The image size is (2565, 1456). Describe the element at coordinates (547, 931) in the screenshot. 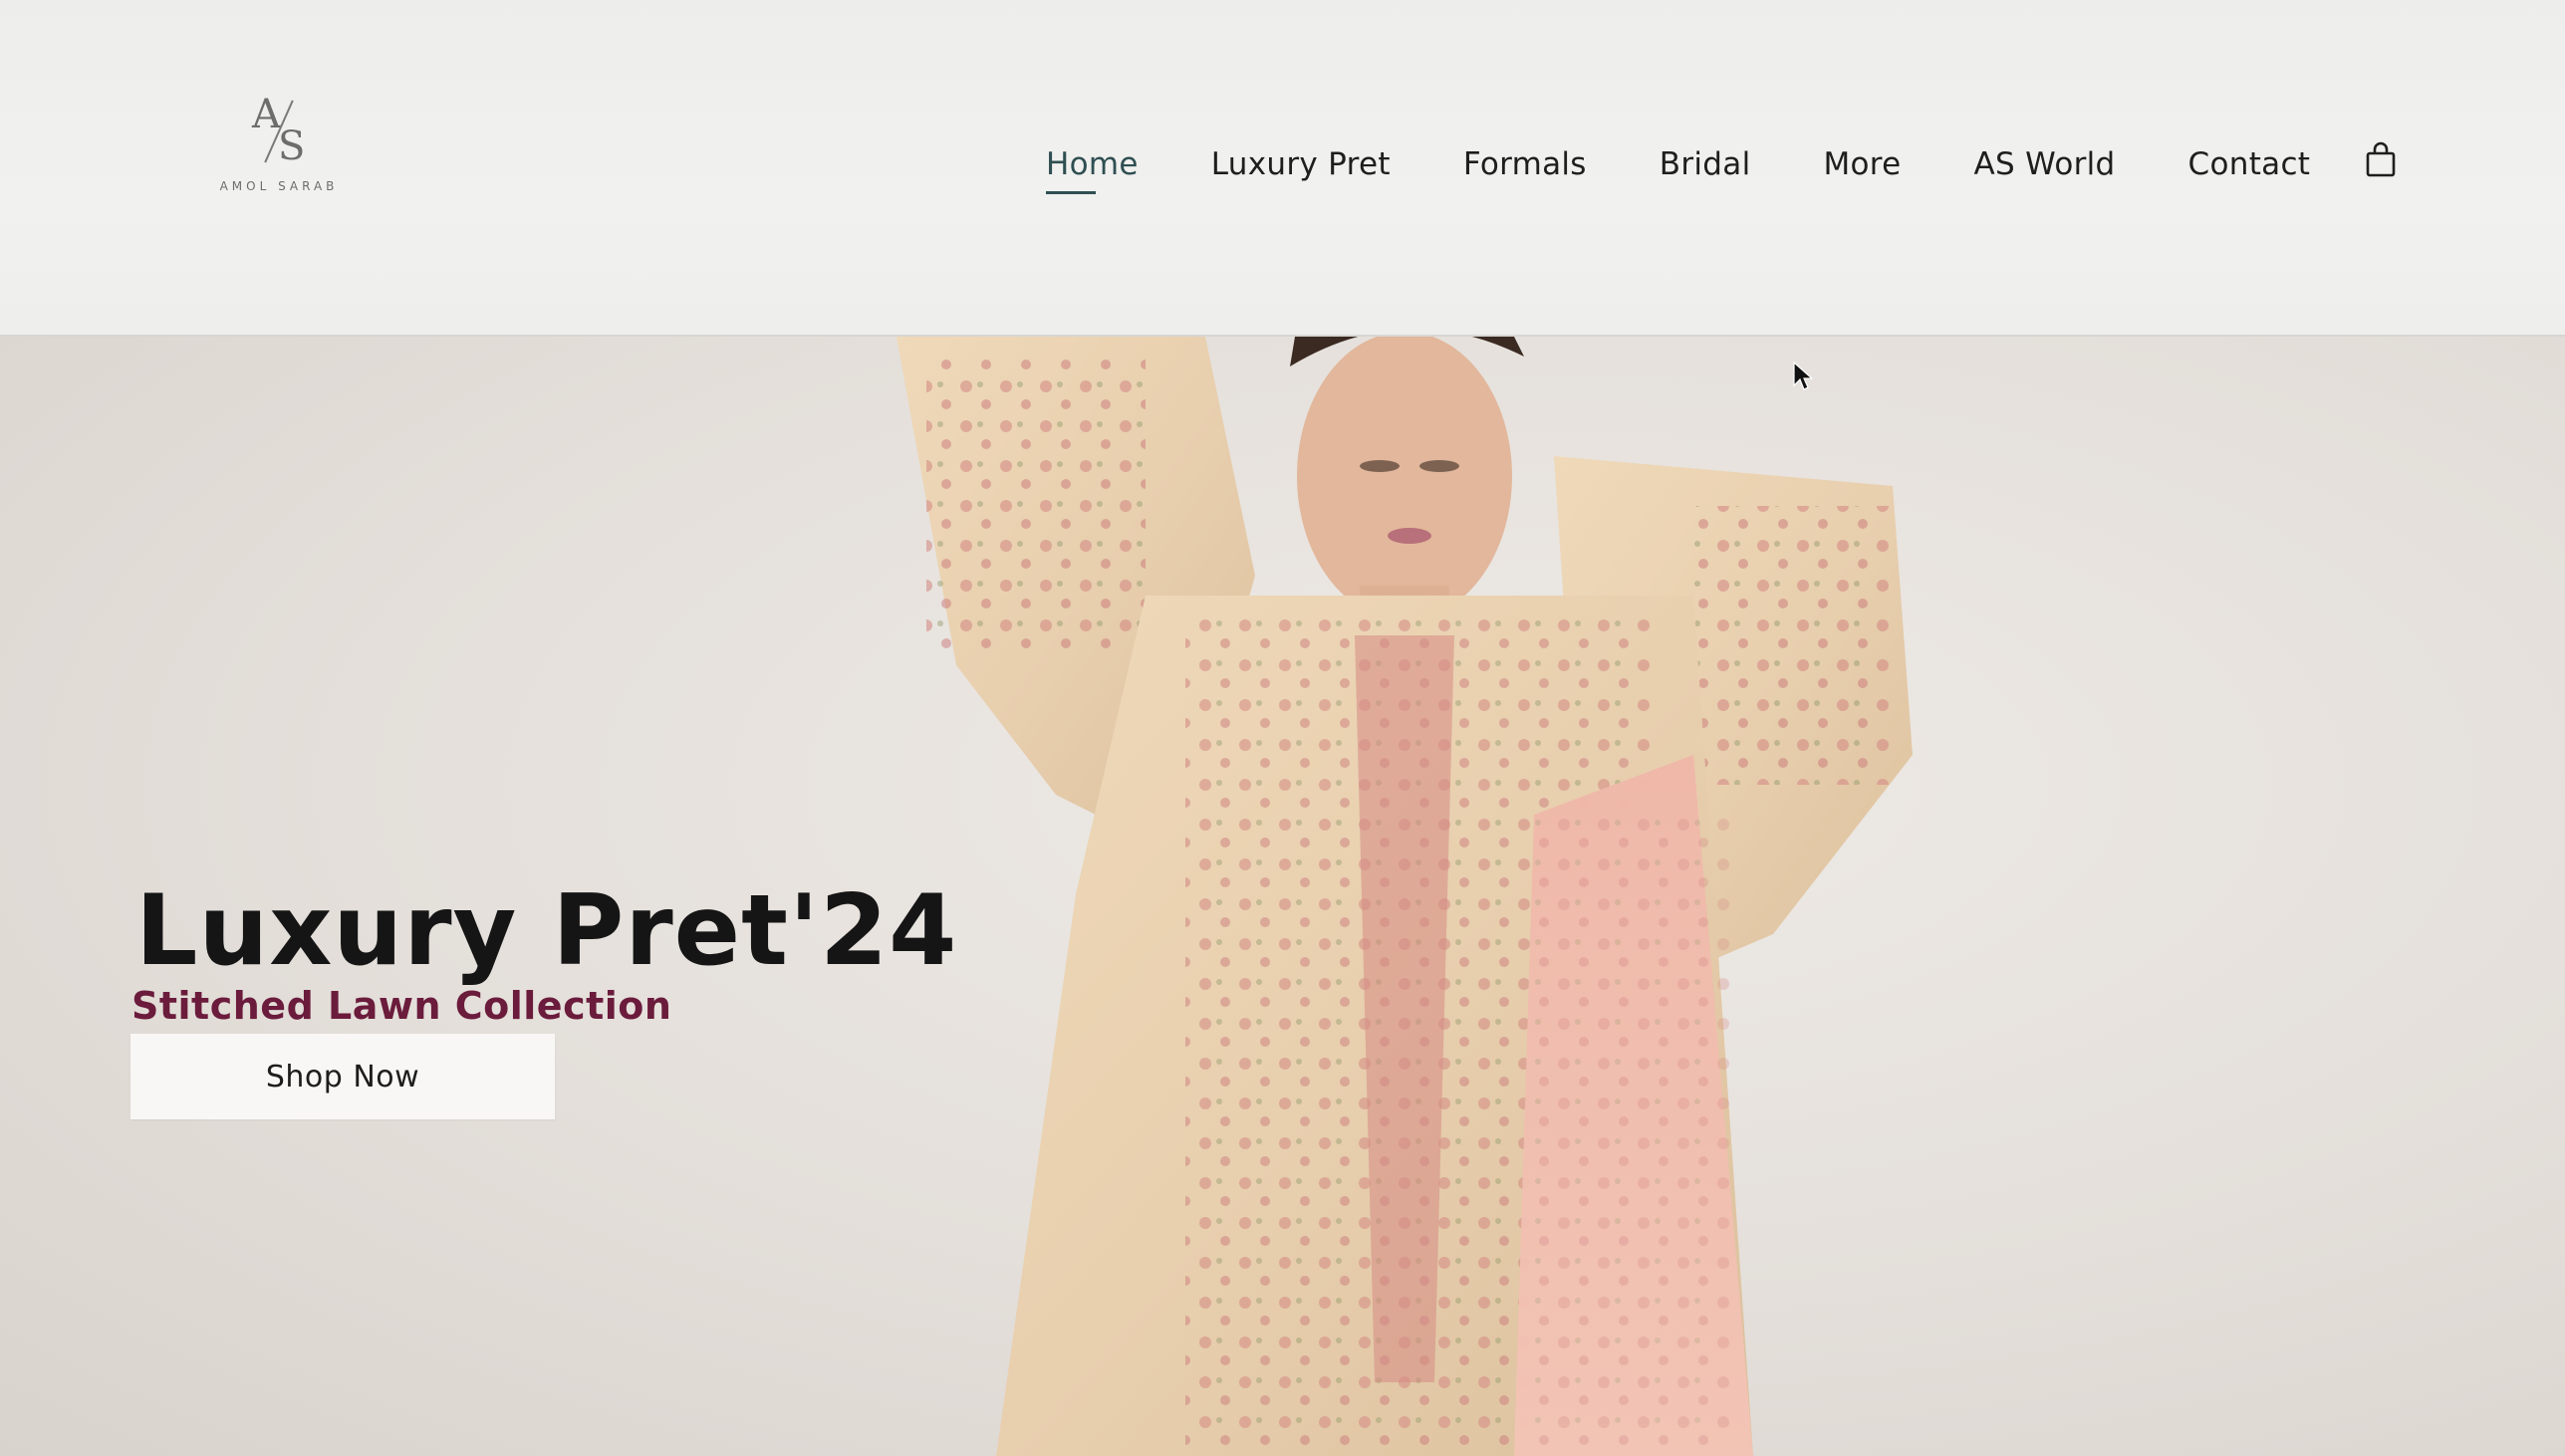

I see `hero-title: Luxury Pret'24` at that location.